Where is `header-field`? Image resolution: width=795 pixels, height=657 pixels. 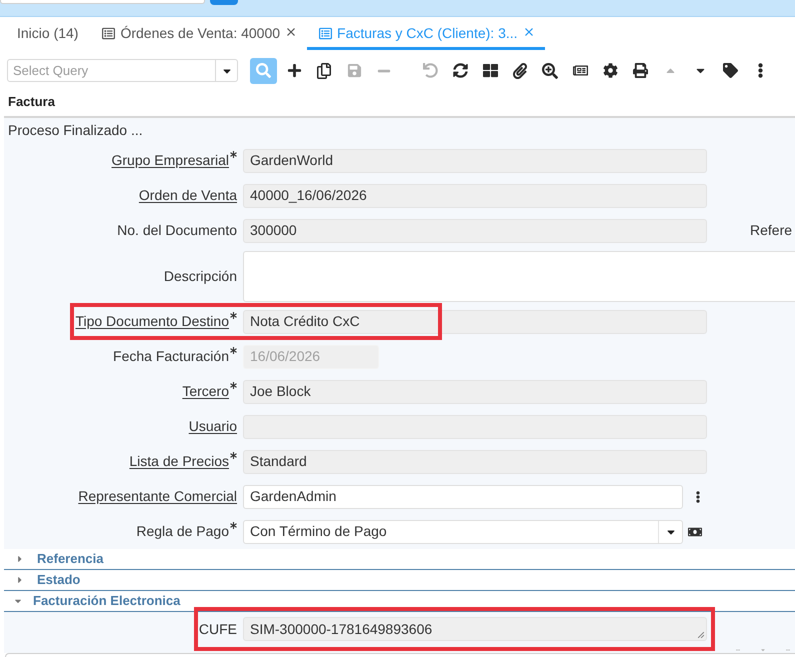 header-field is located at coordinates (102, 2).